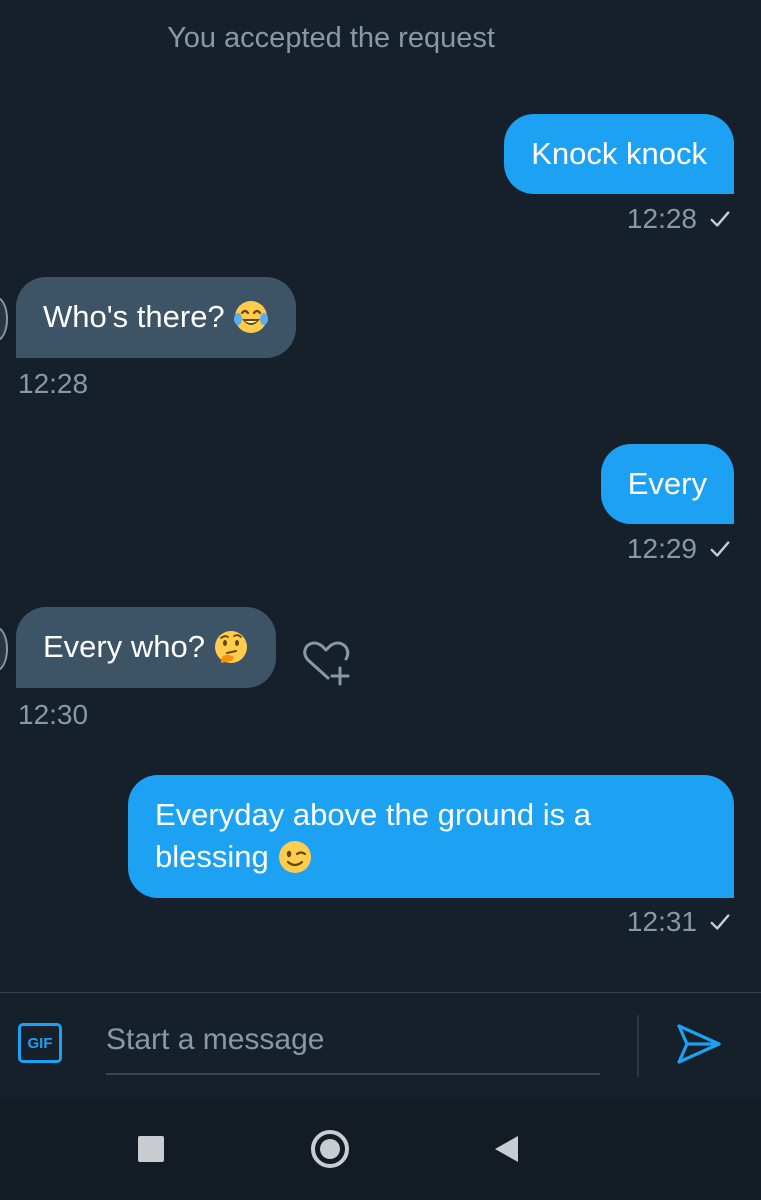 This screenshot has width=761, height=1200. What do you see at coordinates (215, 1039) in the screenshot?
I see `message-input-placeholder: Start a message` at bounding box center [215, 1039].